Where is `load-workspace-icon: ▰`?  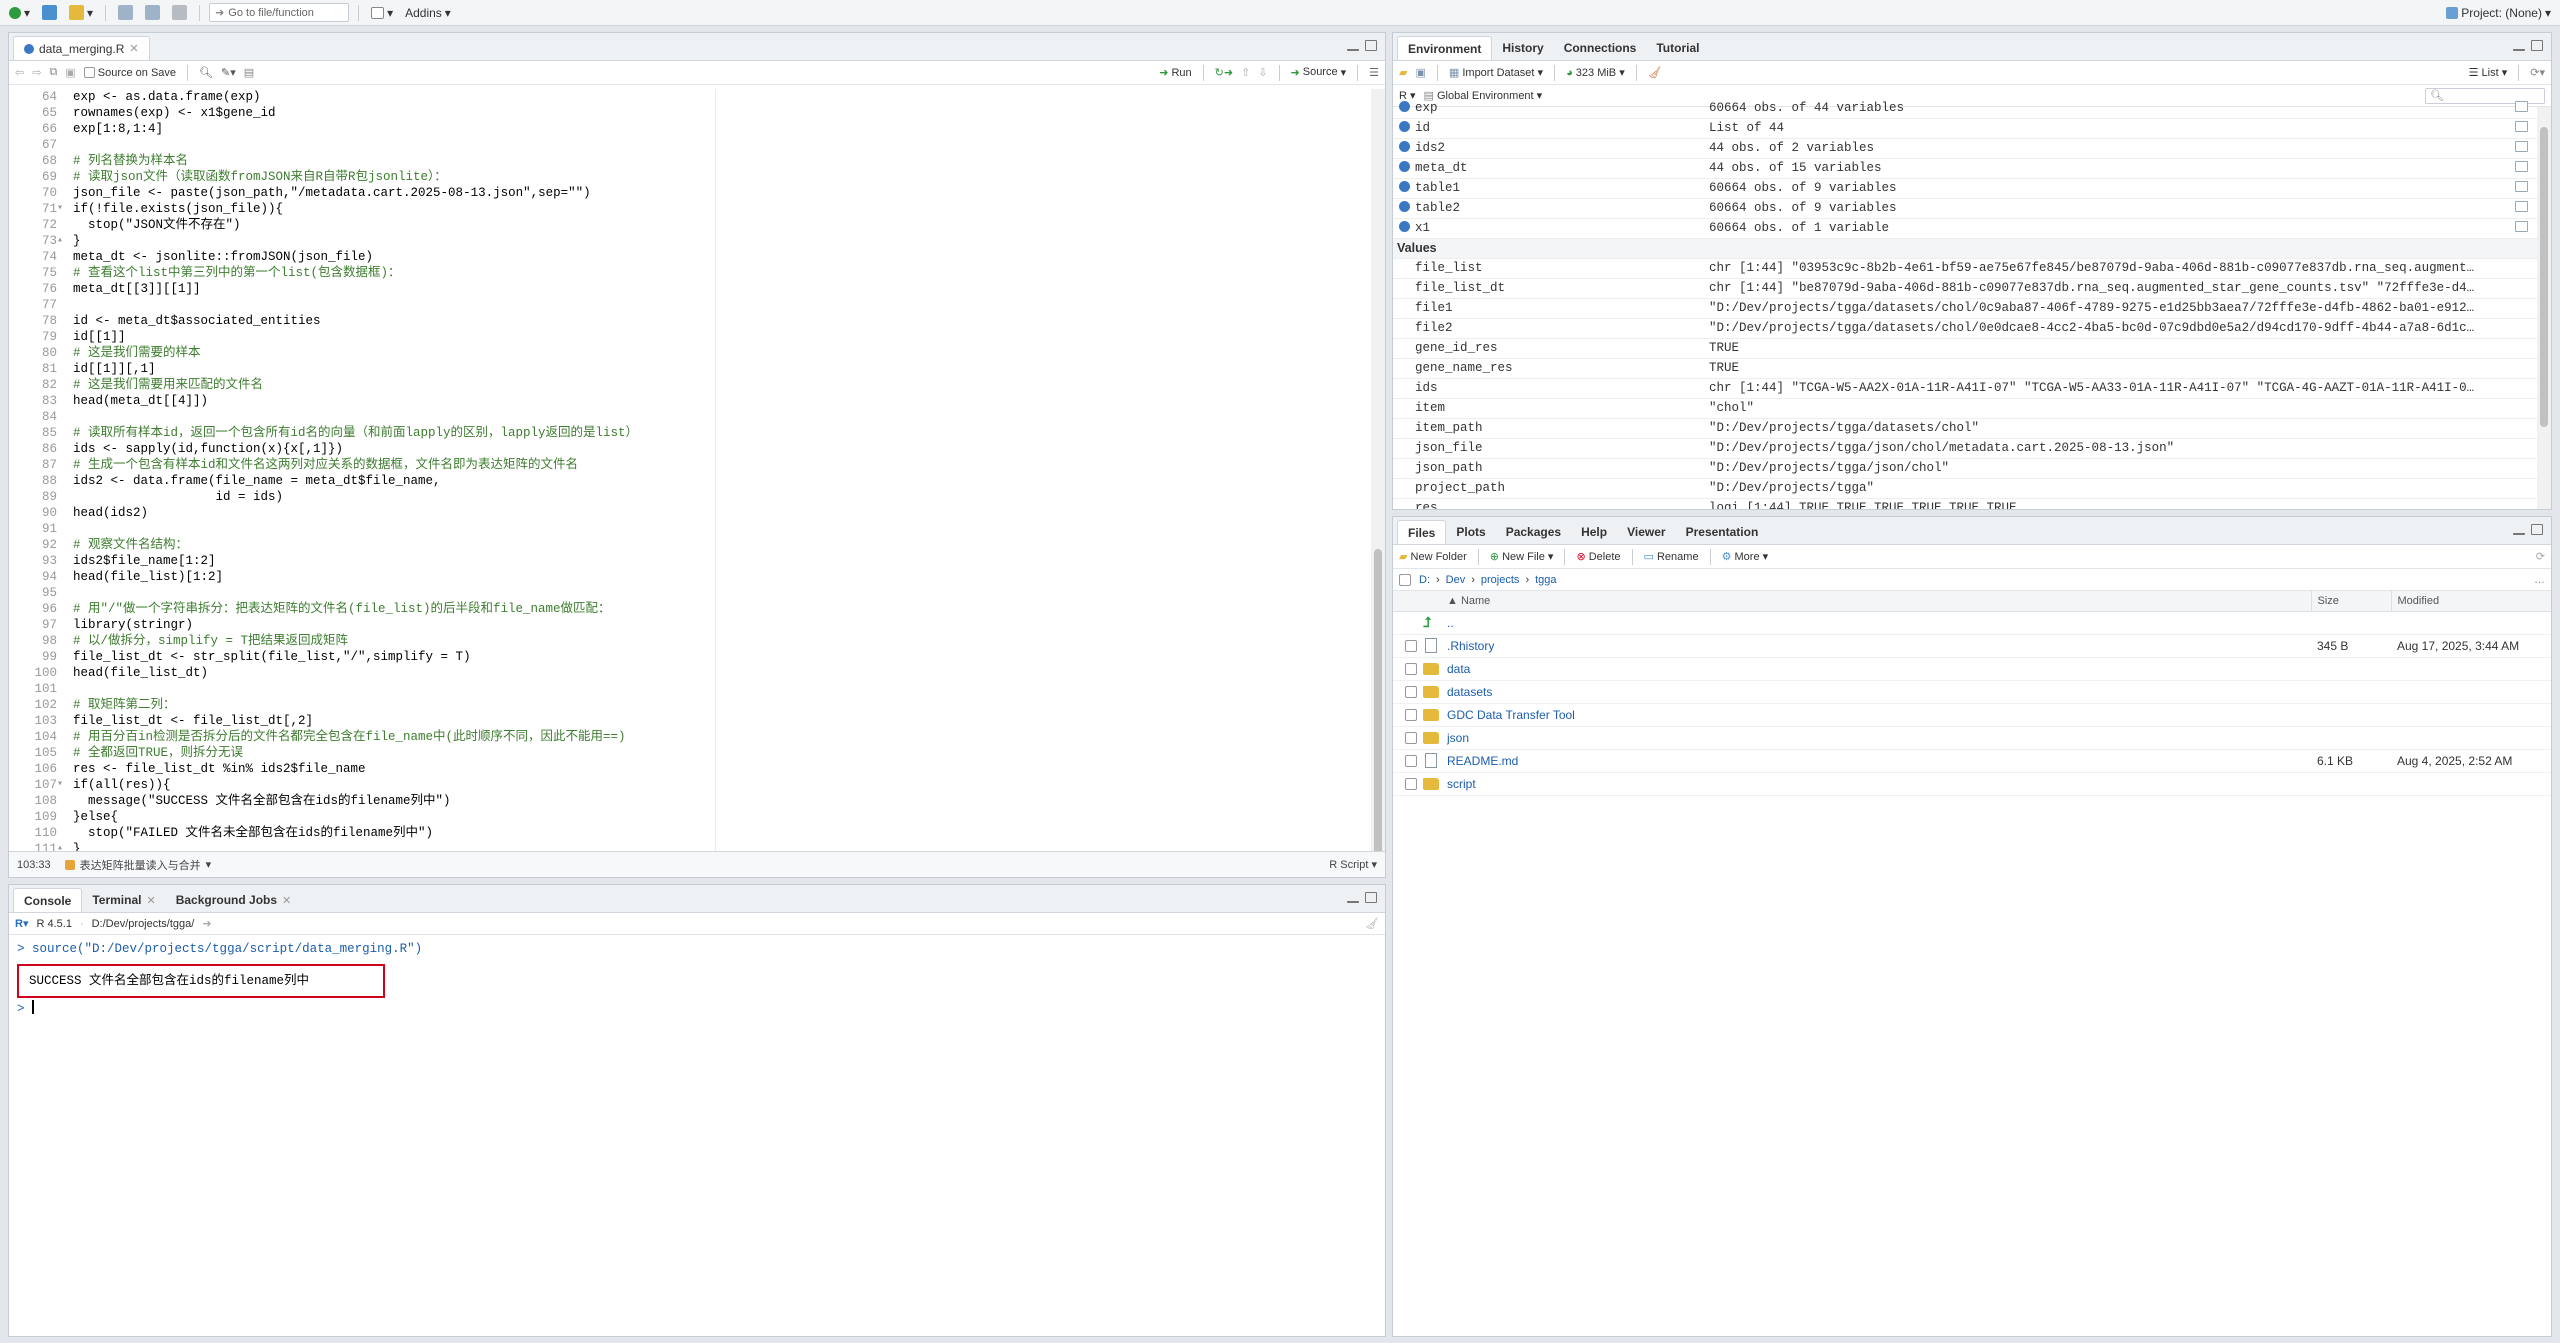 load-workspace-icon: ▰ is located at coordinates (1403, 72).